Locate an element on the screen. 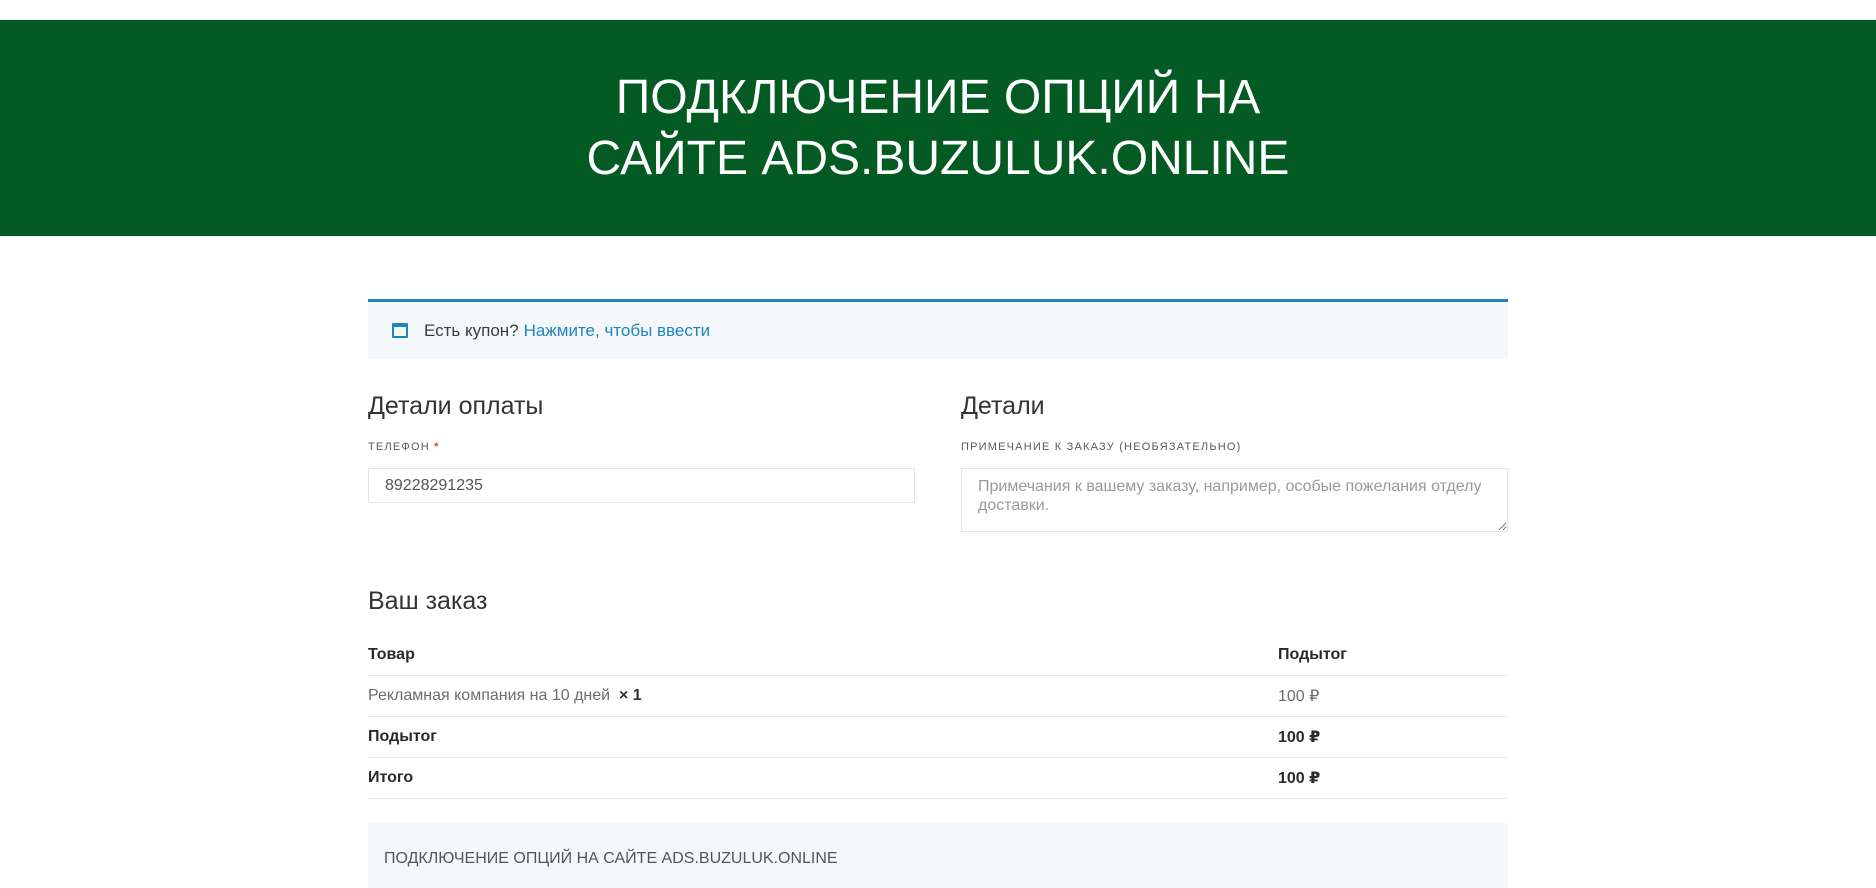 This screenshot has height=888, width=1876. table-header-row: Товар Подытог is located at coordinates (938, 655).